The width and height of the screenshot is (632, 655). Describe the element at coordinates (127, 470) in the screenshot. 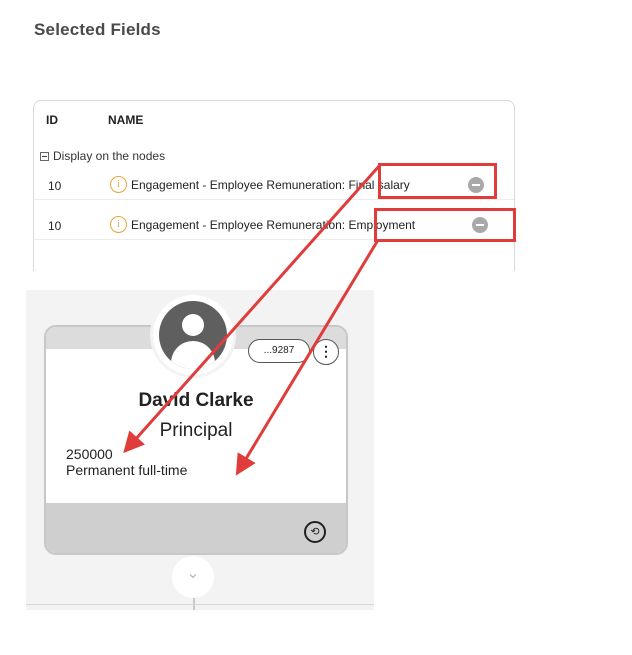

I see `employment-value: Permanent full-time` at that location.